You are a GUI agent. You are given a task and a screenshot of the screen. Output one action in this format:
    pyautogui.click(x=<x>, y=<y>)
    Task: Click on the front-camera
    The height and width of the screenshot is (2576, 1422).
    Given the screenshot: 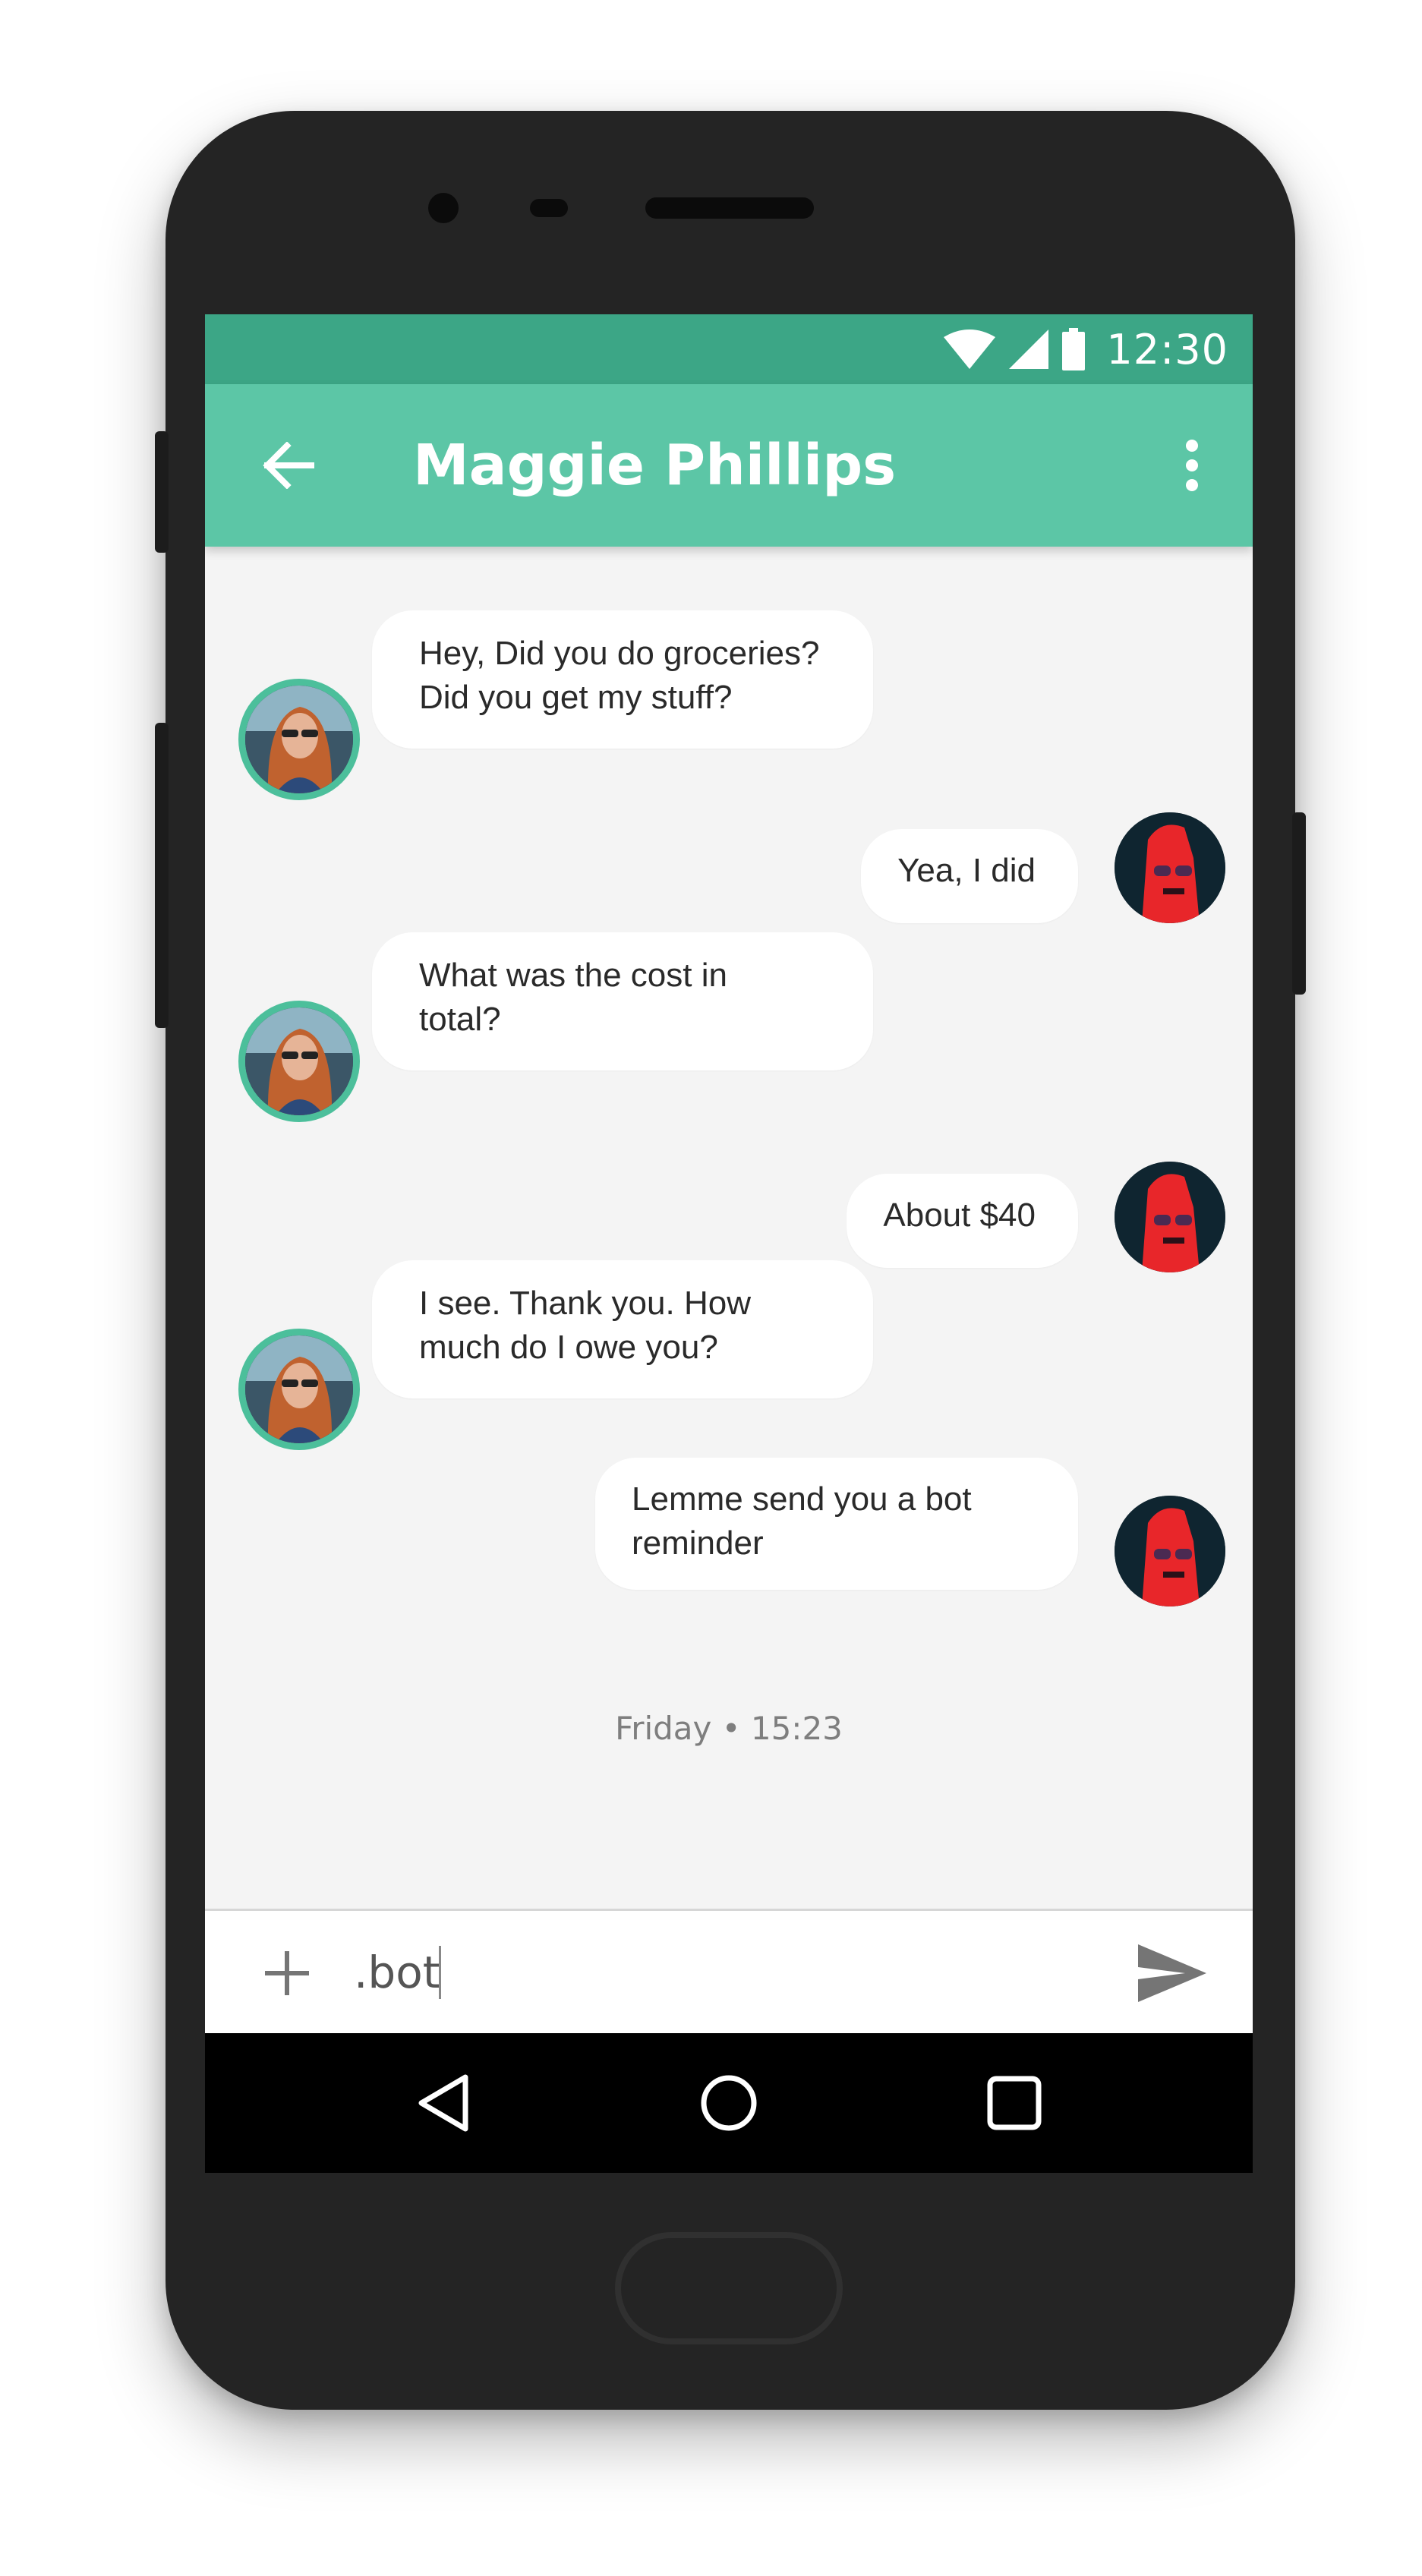 What is the action you would take?
    pyautogui.click(x=444, y=208)
    